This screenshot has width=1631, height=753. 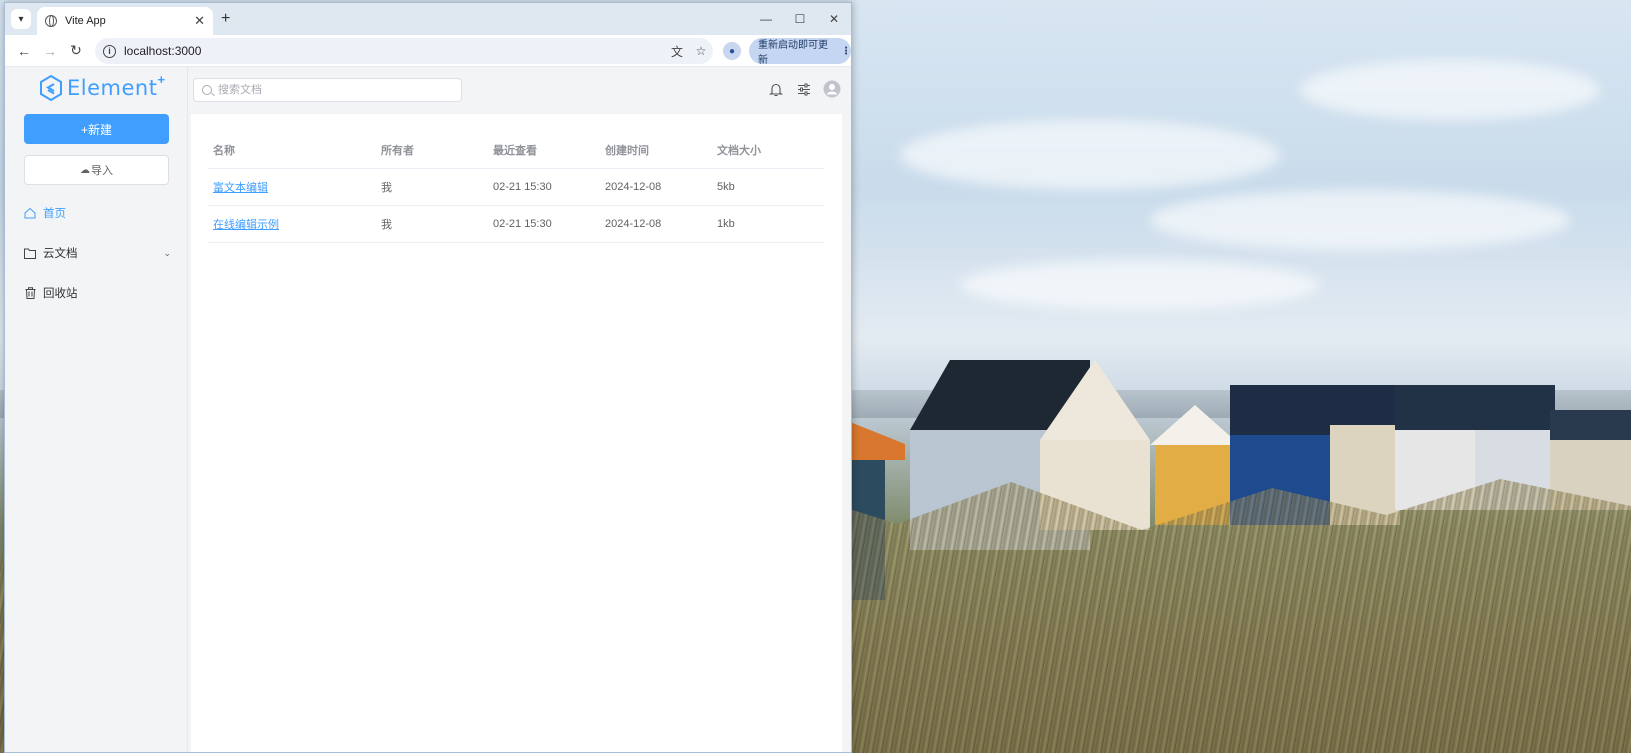 What do you see at coordinates (732, 51) in the screenshot?
I see `profile-icon: ●` at bounding box center [732, 51].